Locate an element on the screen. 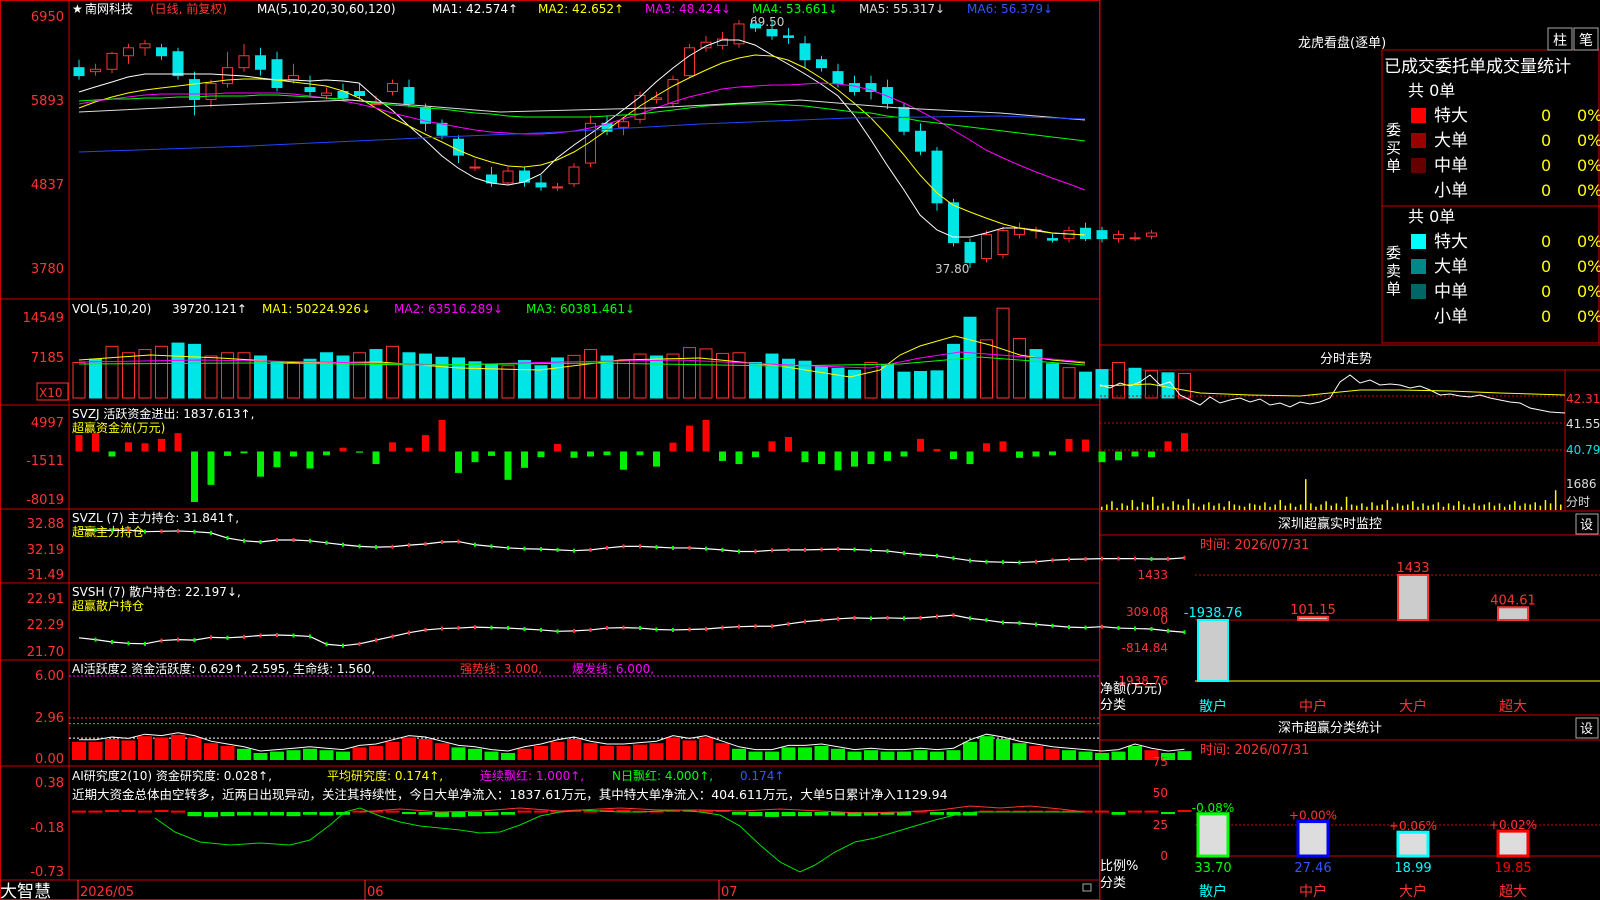  buy-row-count: 0 is located at coordinates (1546, 165).